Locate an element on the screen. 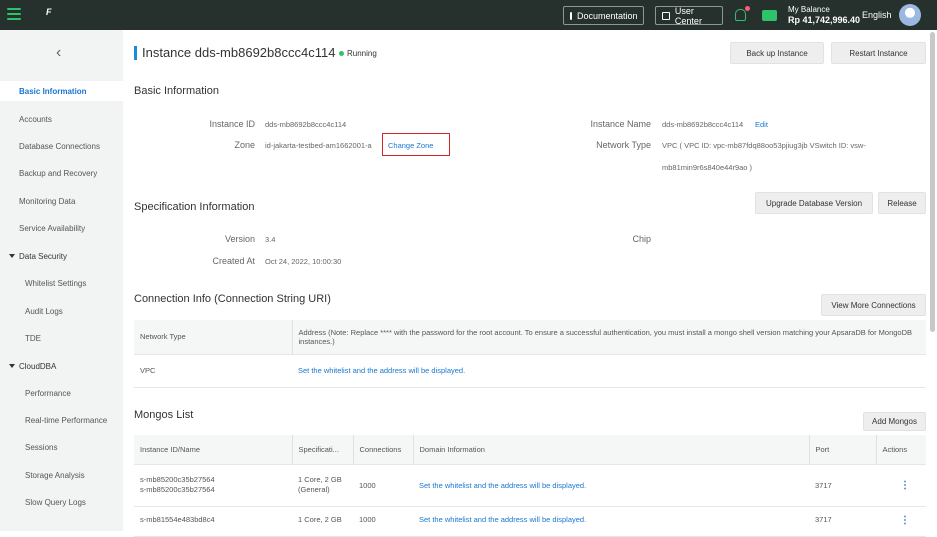 This screenshot has width=937, height=537. menu-icon is located at coordinates (14, 14).